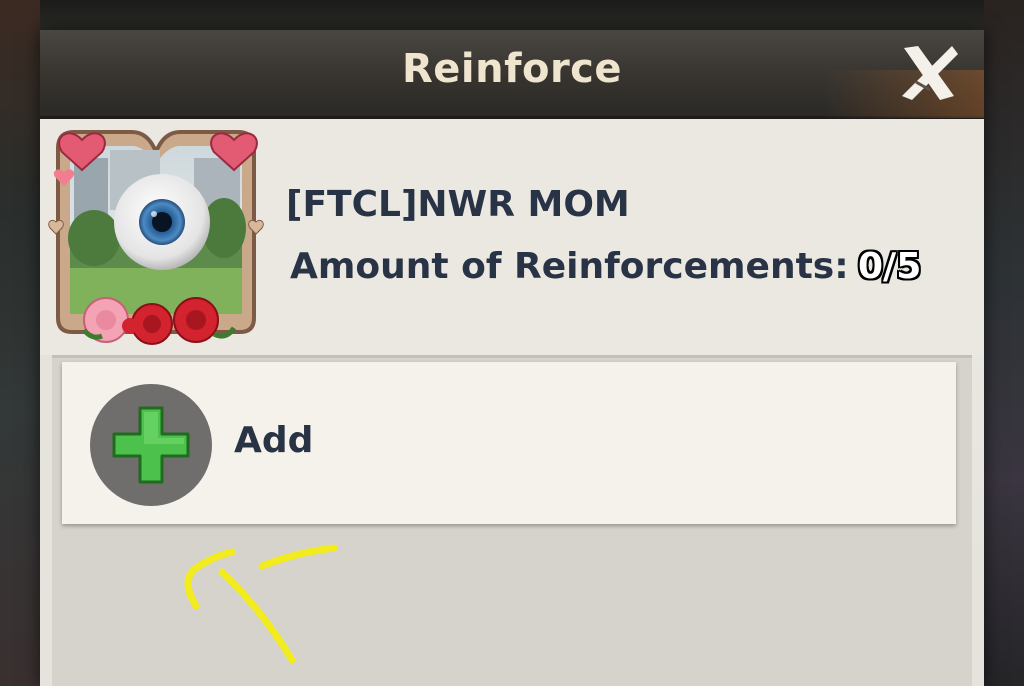  I want to click on reinforcements-label: Amount of Reinforcements:, so click(569, 266).